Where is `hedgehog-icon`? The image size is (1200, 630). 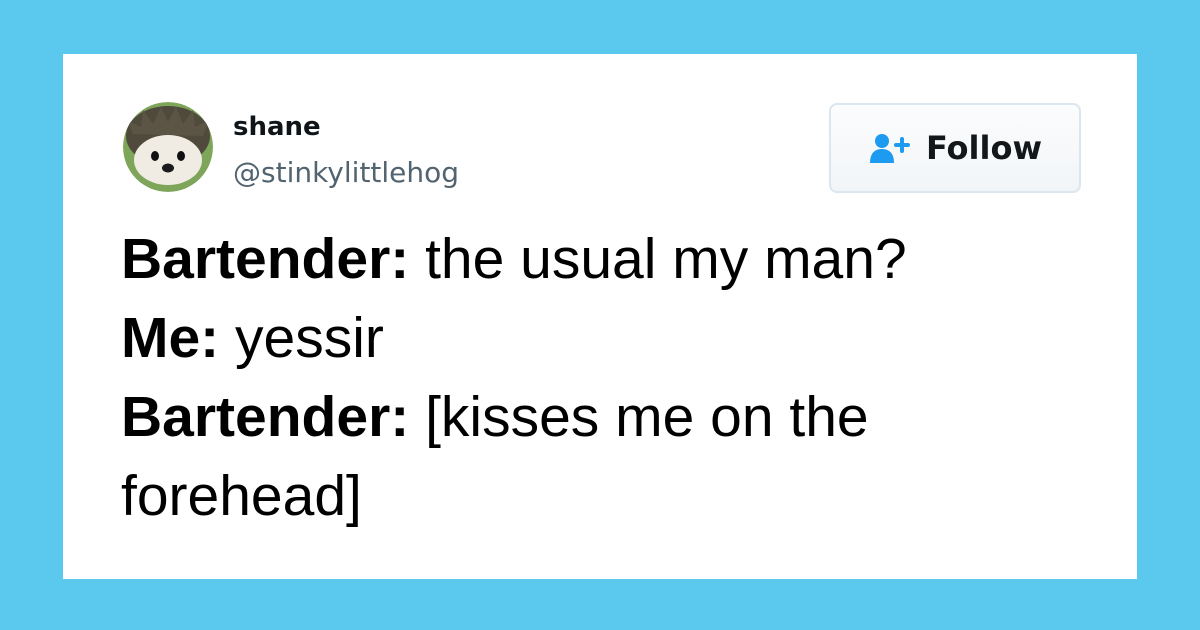 hedgehog-icon is located at coordinates (168, 147).